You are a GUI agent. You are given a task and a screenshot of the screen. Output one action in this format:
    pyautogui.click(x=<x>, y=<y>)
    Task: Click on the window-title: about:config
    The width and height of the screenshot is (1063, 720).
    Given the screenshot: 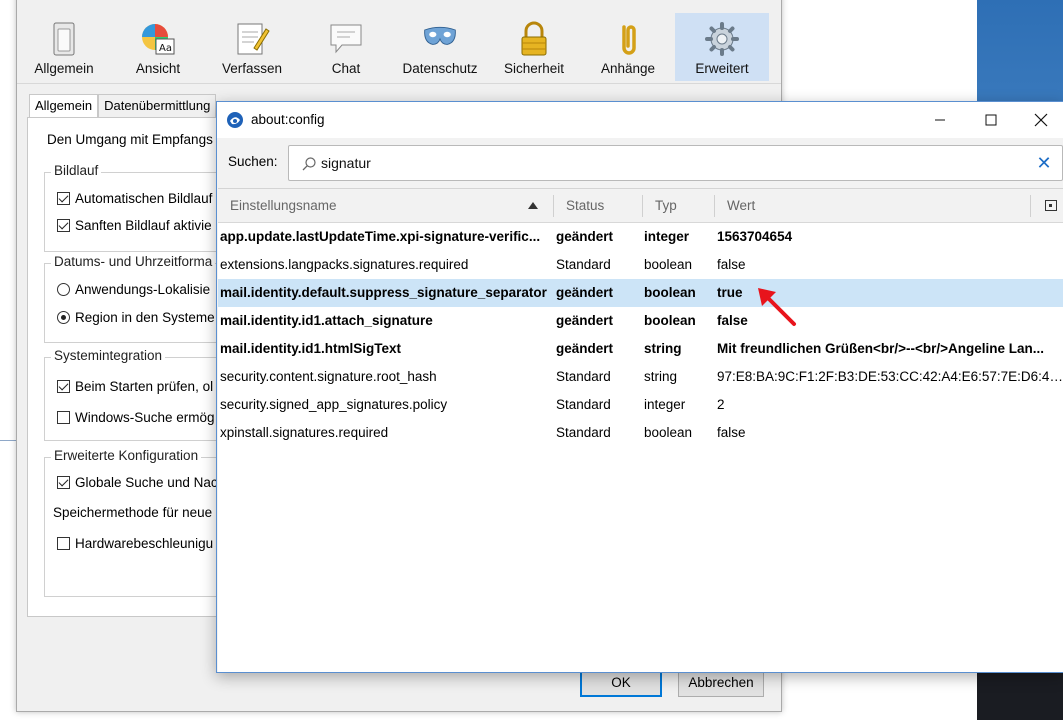 What is the action you would take?
    pyautogui.click(x=288, y=119)
    